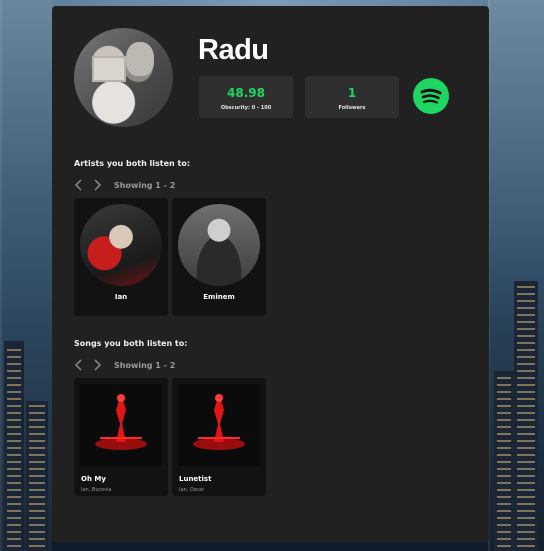 Image resolution: width=544 pixels, height=551 pixels. What do you see at coordinates (246, 93) in the screenshot?
I see `obscurity-value: 48.98` at bounding box center [246, 93].